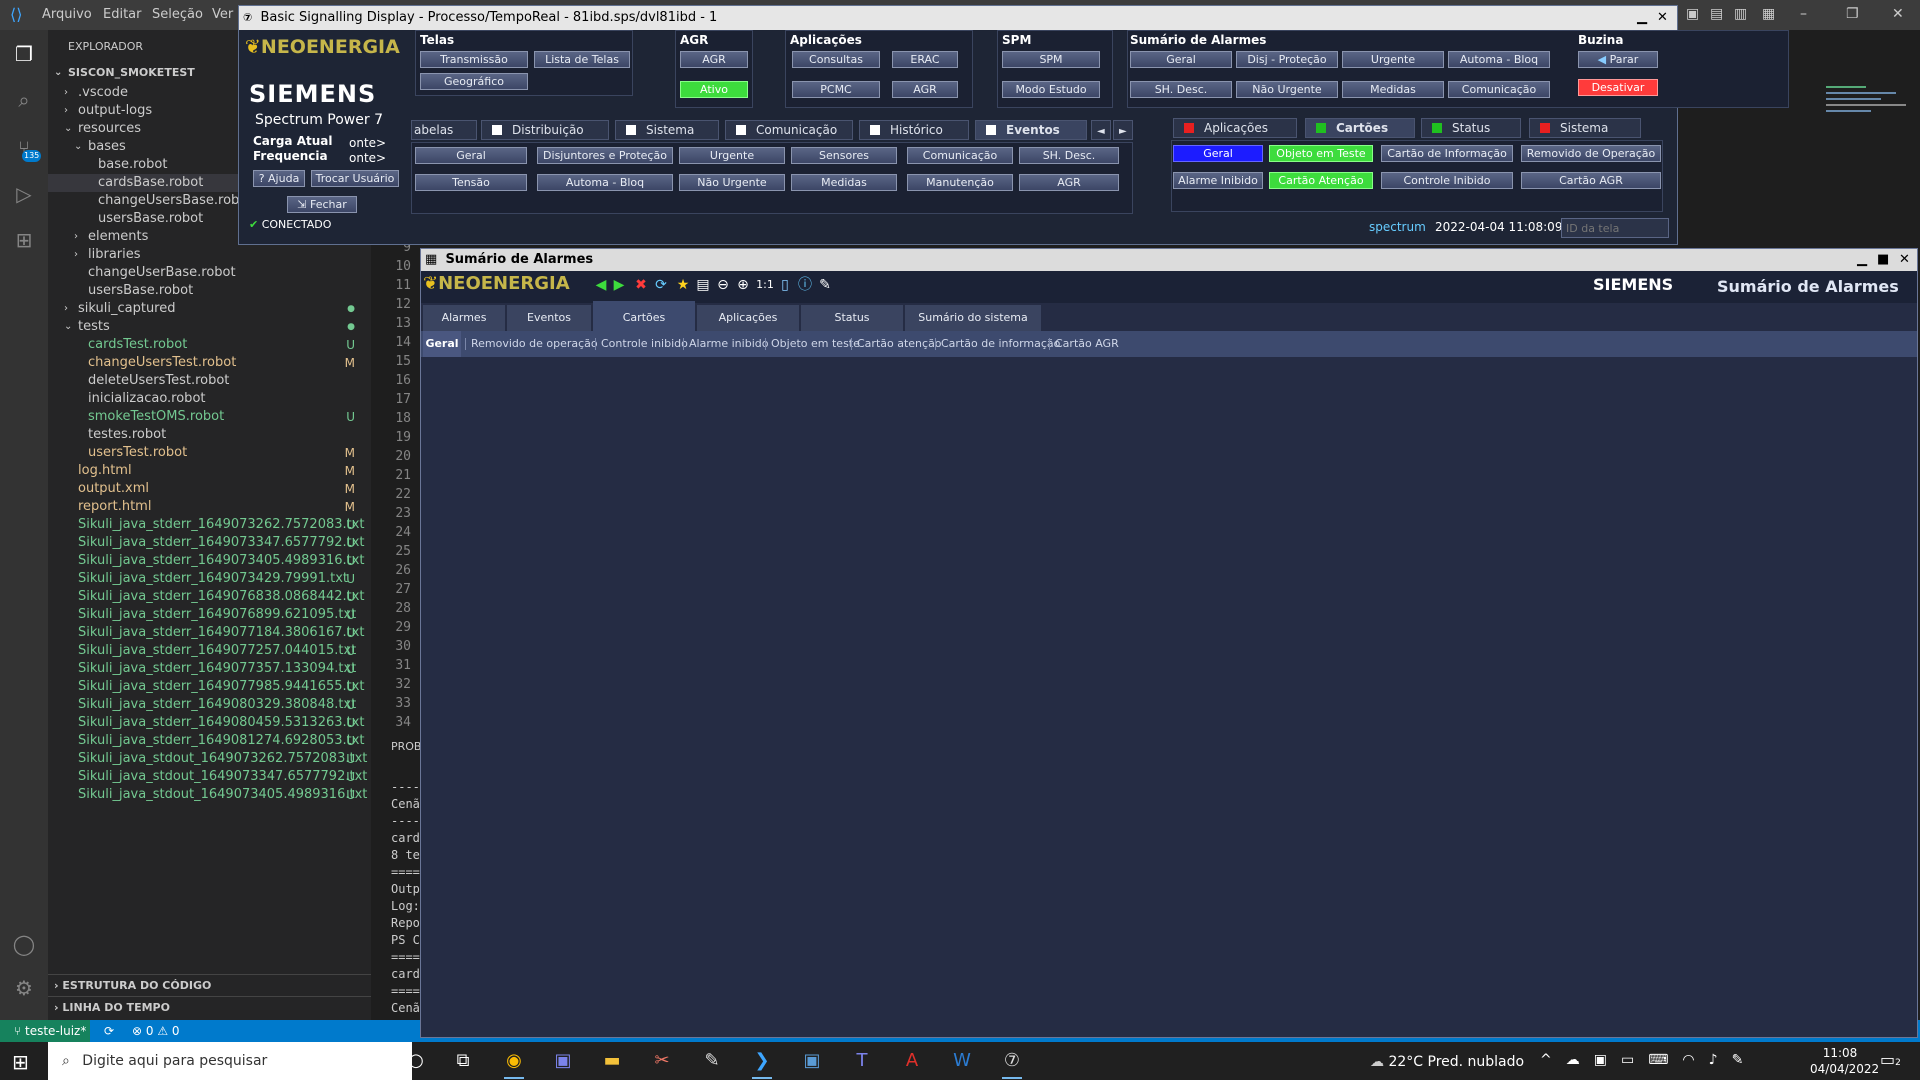  Describe the element at coordinates (222, 14) in the screenshot. I see `menu-ver: Ver` at that location.